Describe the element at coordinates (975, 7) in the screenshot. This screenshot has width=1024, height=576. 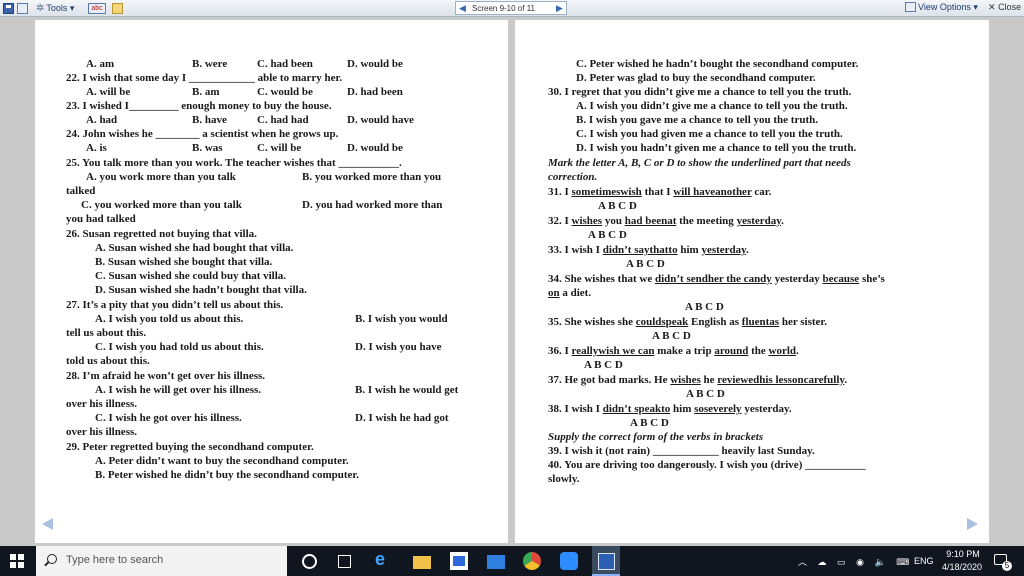
I see `chevron-down-icon: ▾` at that location.